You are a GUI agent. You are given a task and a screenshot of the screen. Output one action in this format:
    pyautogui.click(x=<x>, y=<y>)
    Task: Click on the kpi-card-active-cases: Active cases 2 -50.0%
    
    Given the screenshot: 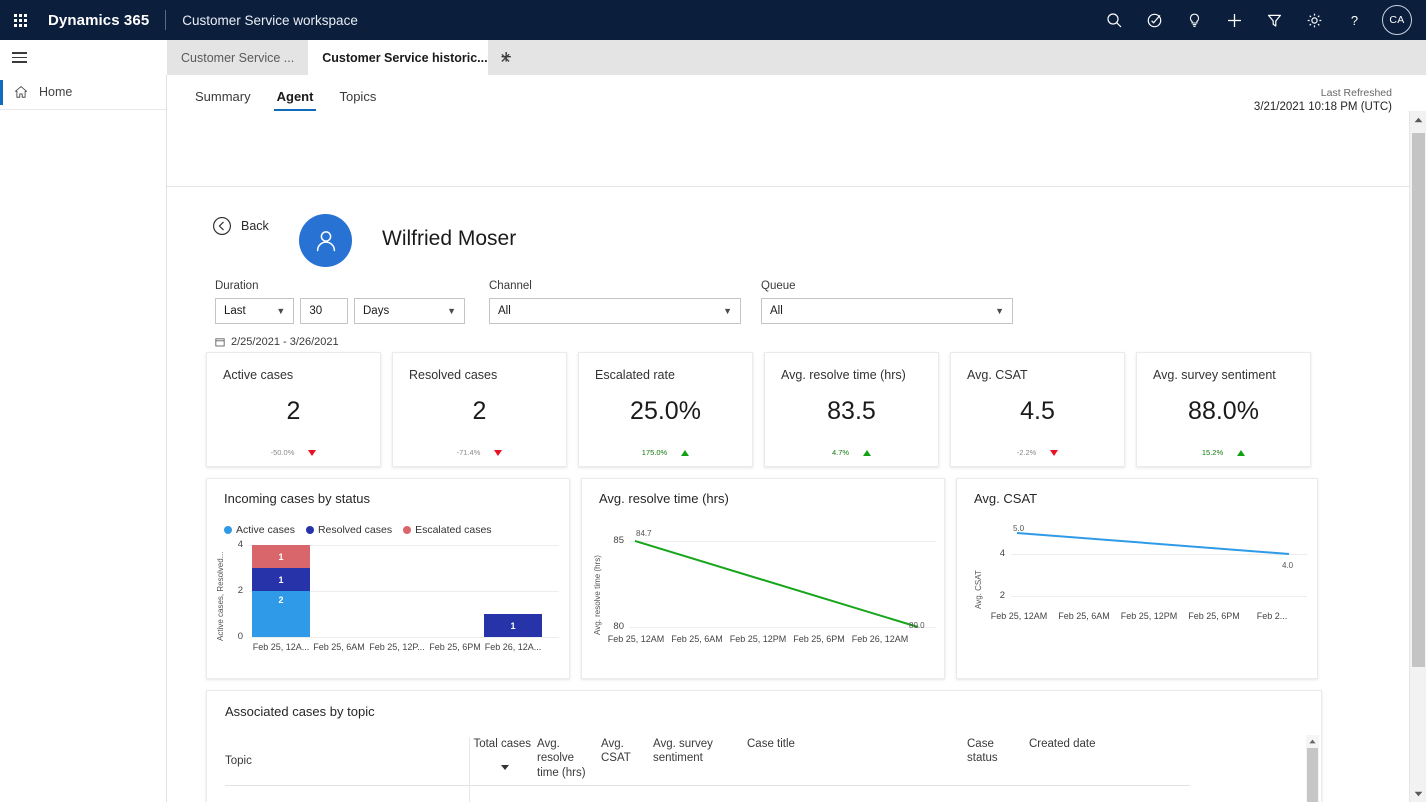 What is the action you would take?
    pyautogui.click(x=293, y=409)
    